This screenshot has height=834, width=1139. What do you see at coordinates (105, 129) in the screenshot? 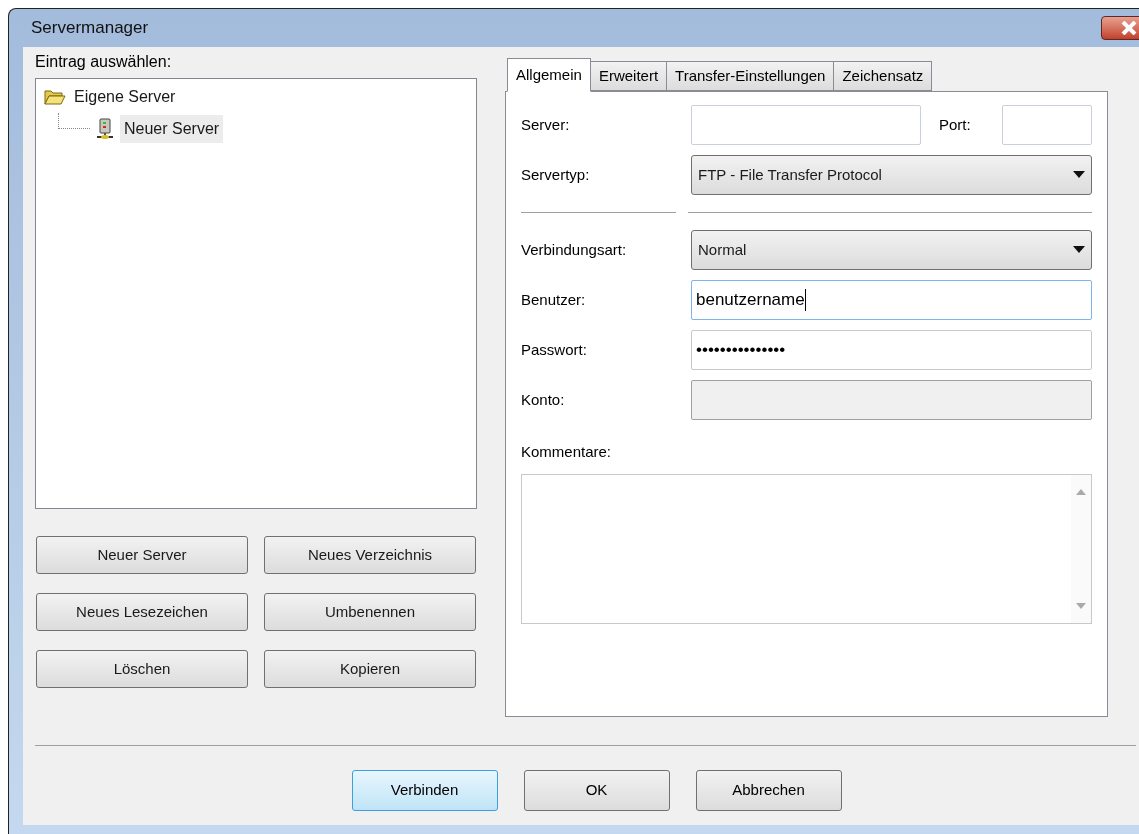
I see `server-icon` at bounding box center [105, 129].